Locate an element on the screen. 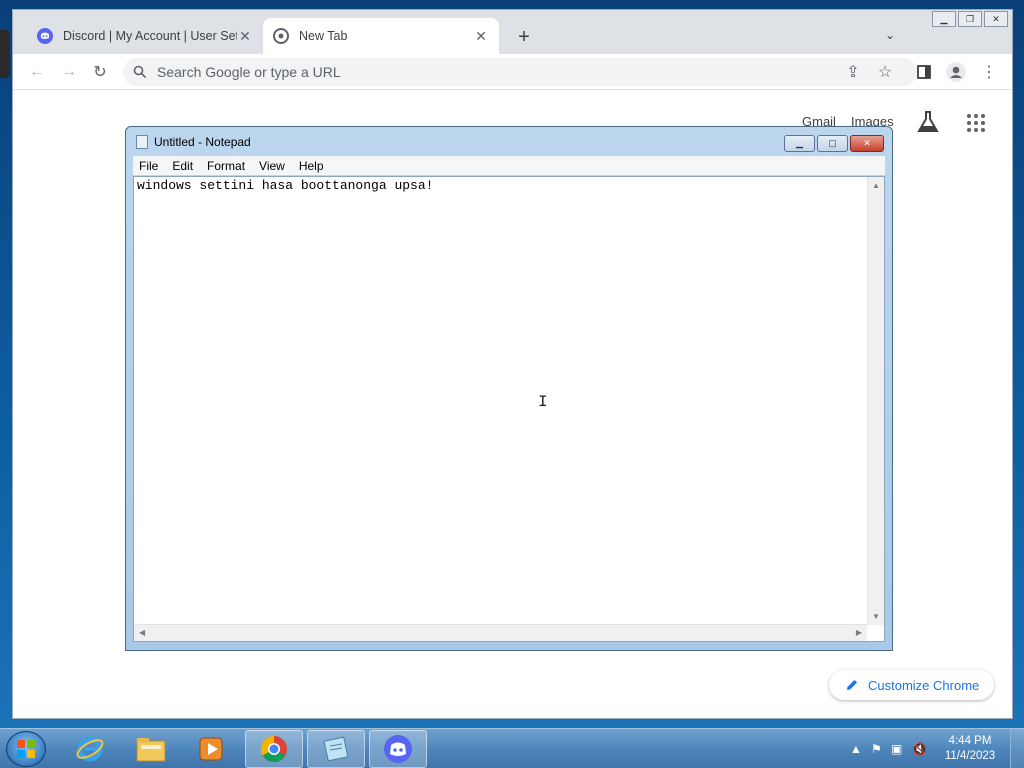 This screenshot has width=1024, height=768. labs-flask-icon is located at coordinates (928, 124).